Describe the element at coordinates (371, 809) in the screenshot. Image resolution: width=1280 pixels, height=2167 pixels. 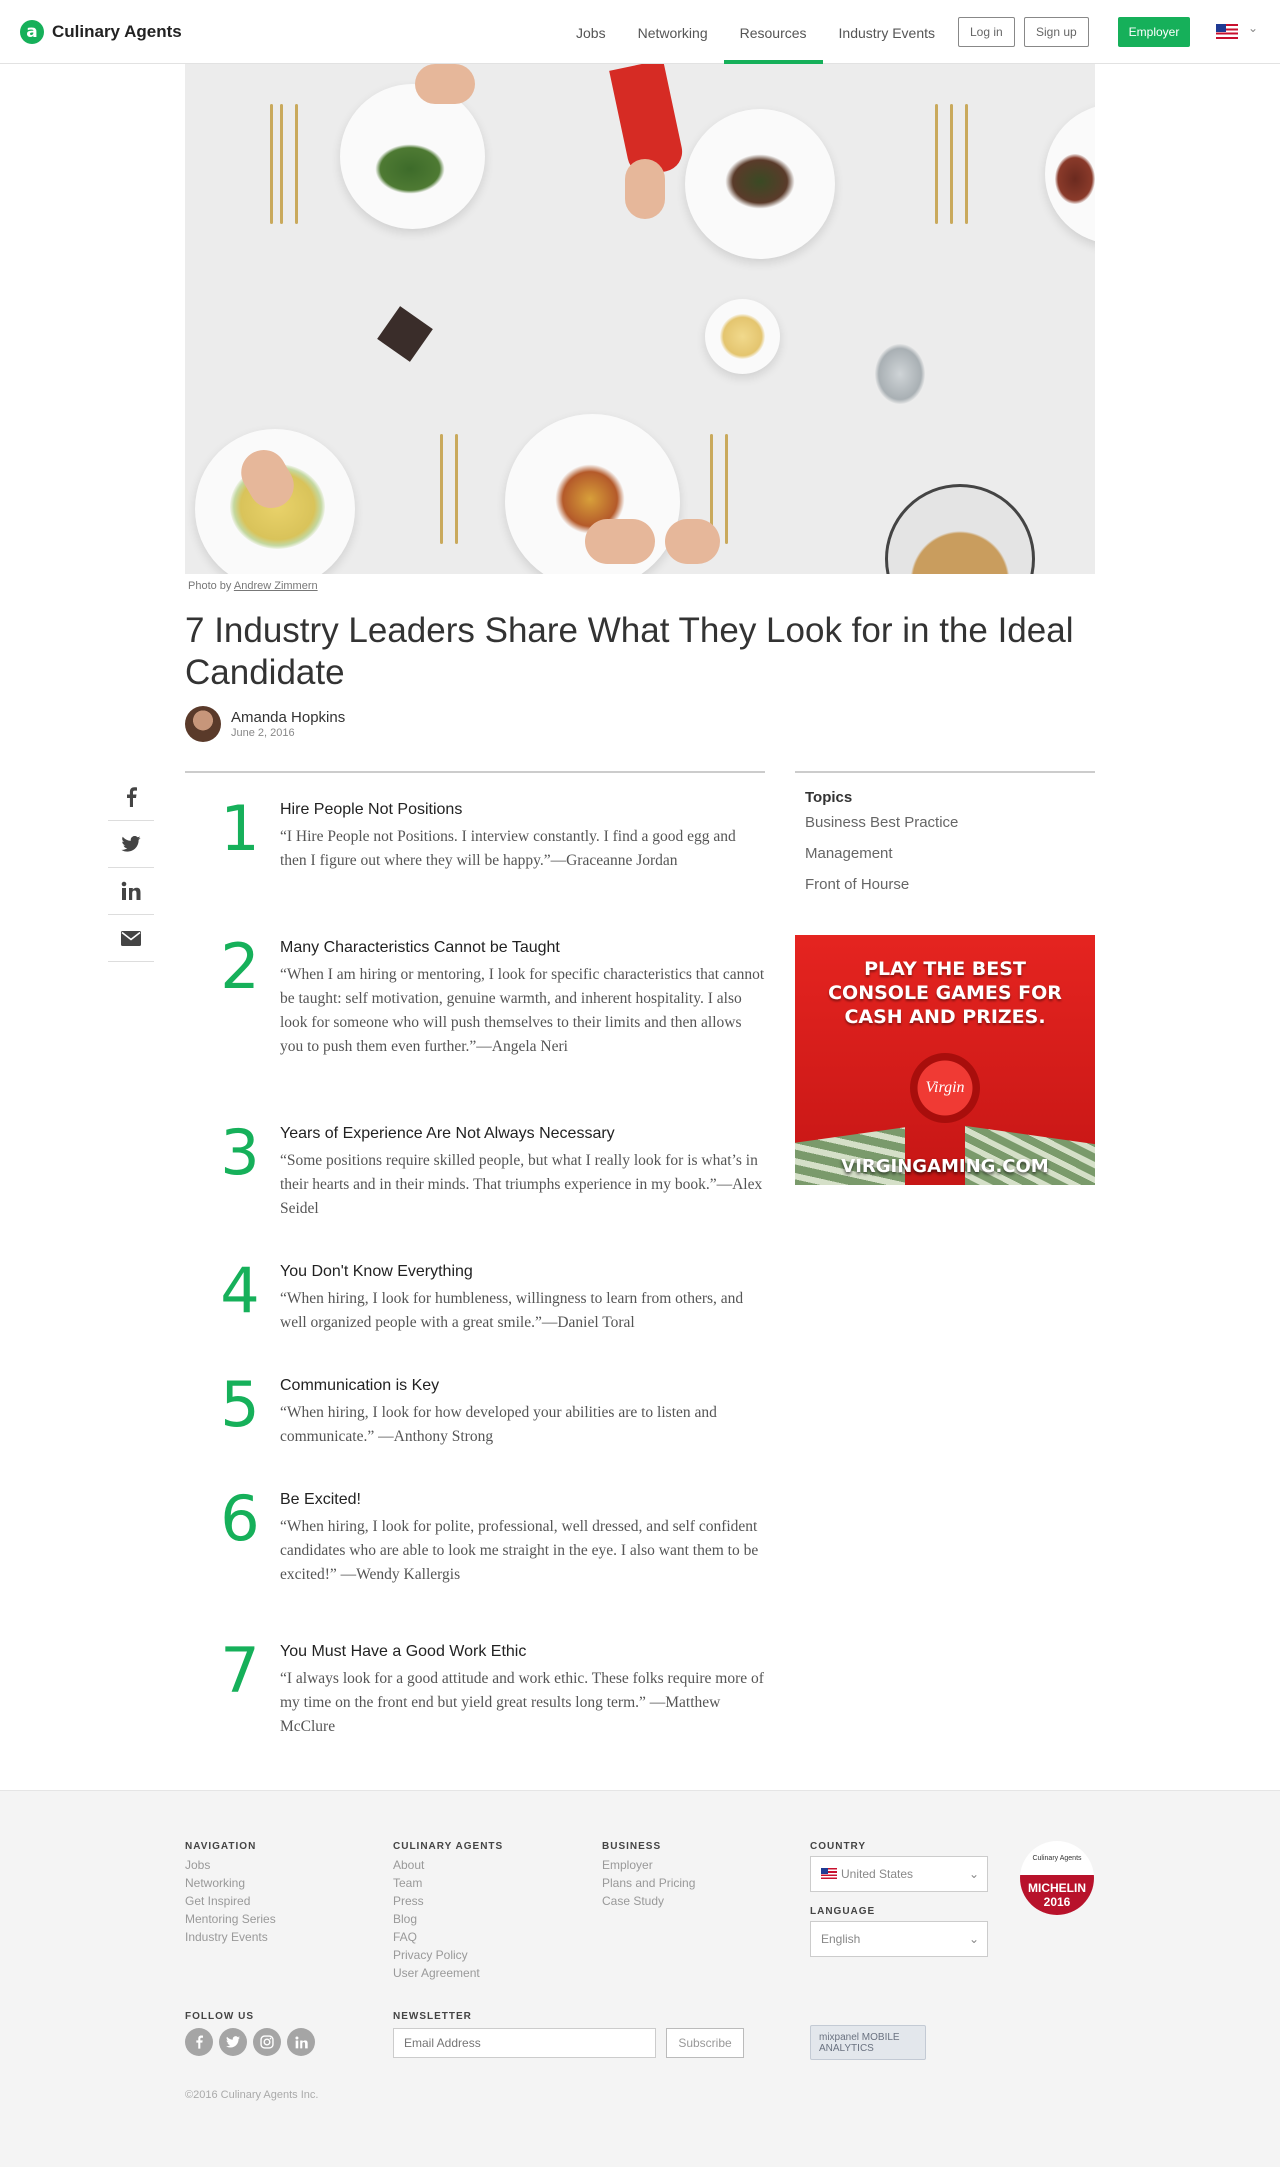
I see `item-heading: Hire People Not Positions` at that location.